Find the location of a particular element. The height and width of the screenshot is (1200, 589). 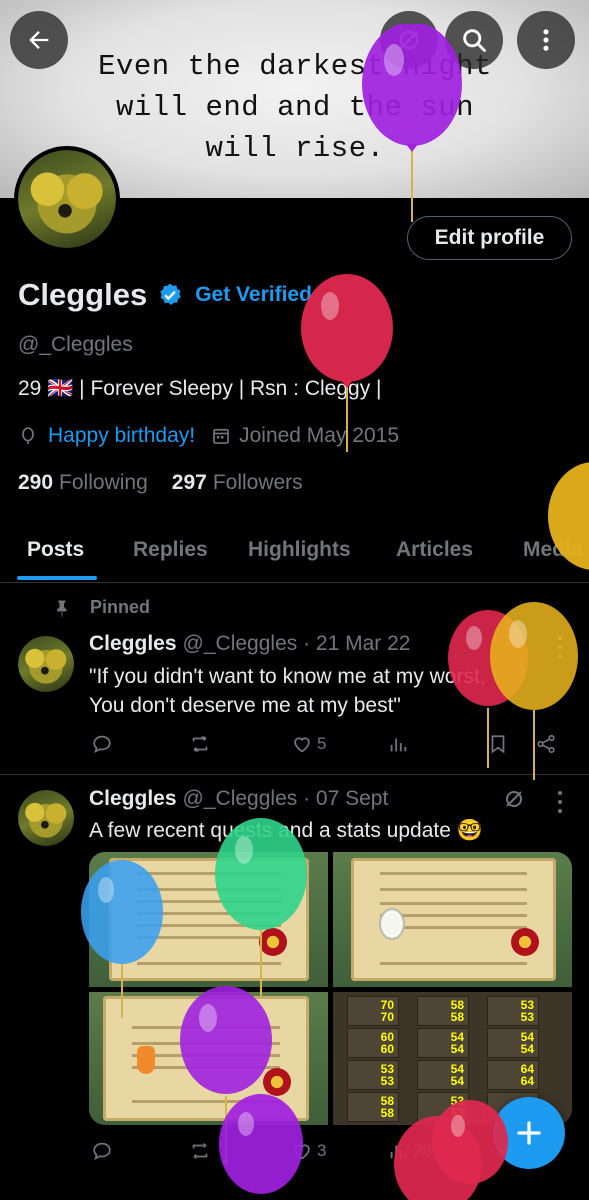

search-icon is located at coordinates (474, 40).